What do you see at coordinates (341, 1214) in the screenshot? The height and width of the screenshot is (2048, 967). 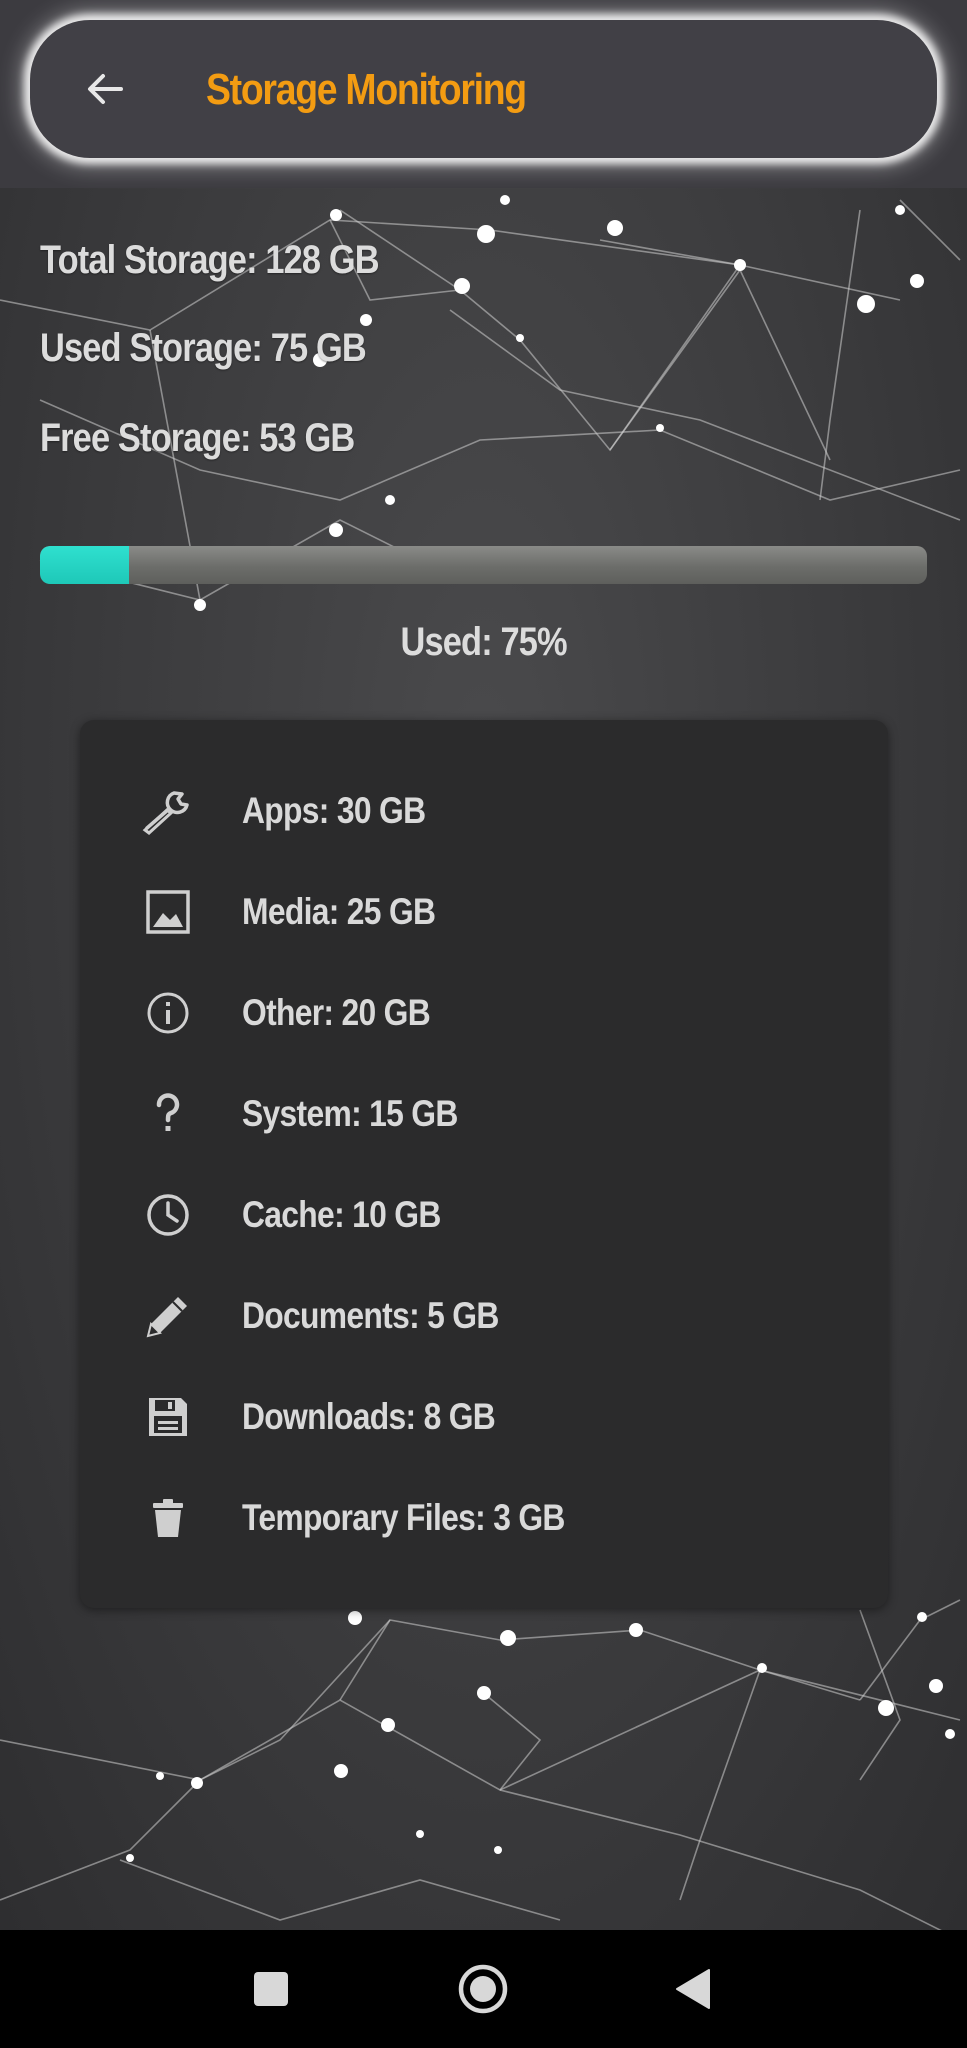 I see `category-label: Cache: 10 GB` at bounding box center [341, 1214].